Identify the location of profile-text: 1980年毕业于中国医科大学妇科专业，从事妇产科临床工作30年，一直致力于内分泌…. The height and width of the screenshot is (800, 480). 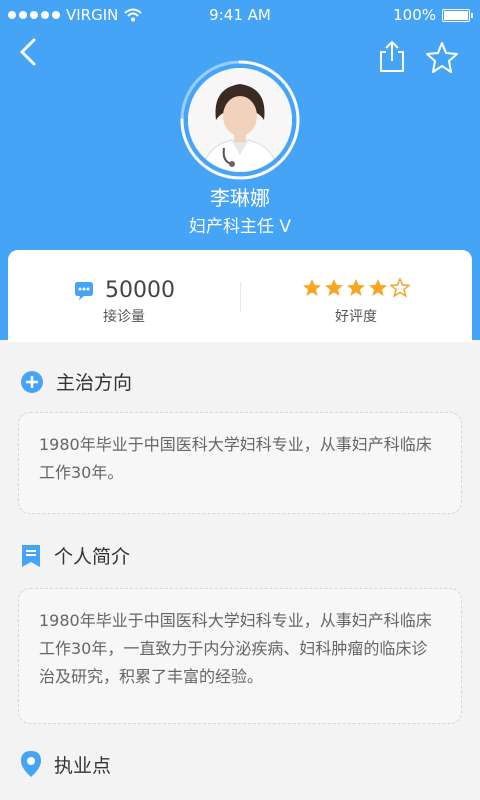
(235, 648).